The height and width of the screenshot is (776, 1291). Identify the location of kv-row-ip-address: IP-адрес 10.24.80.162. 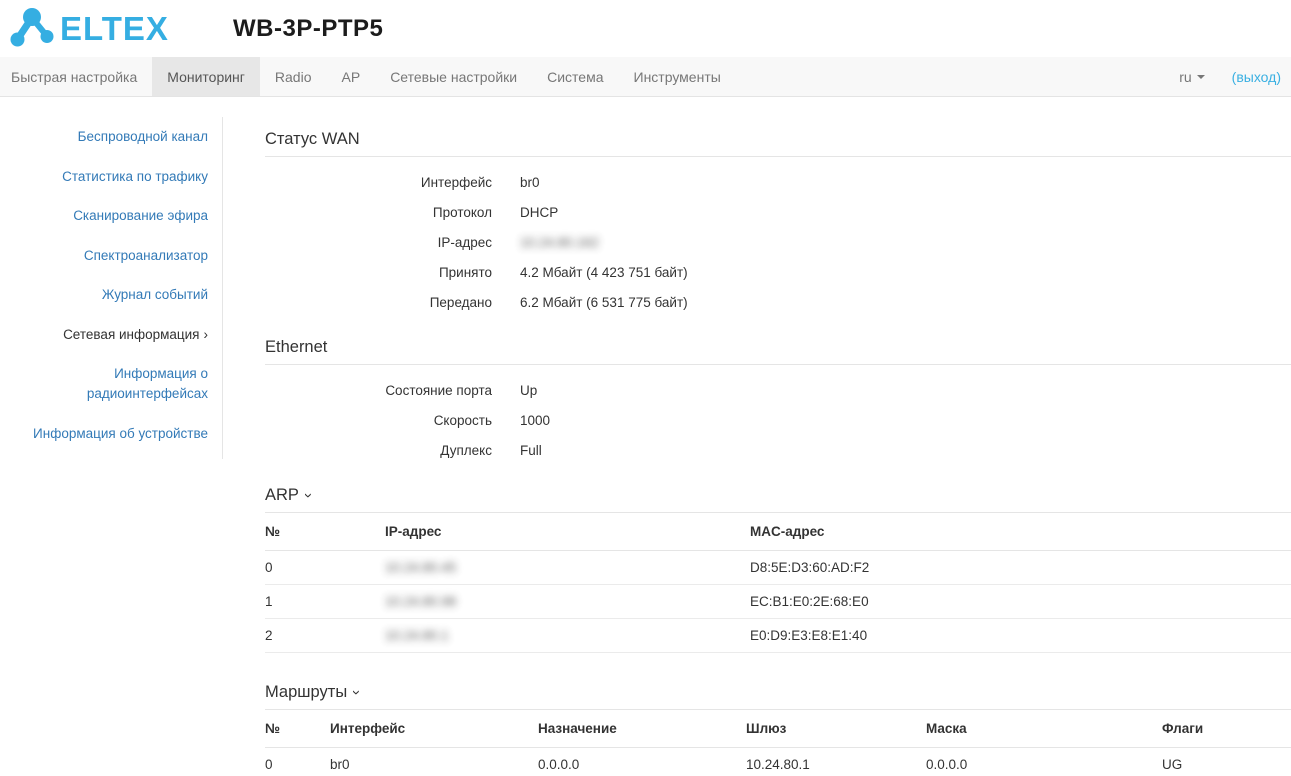
(778, 242).